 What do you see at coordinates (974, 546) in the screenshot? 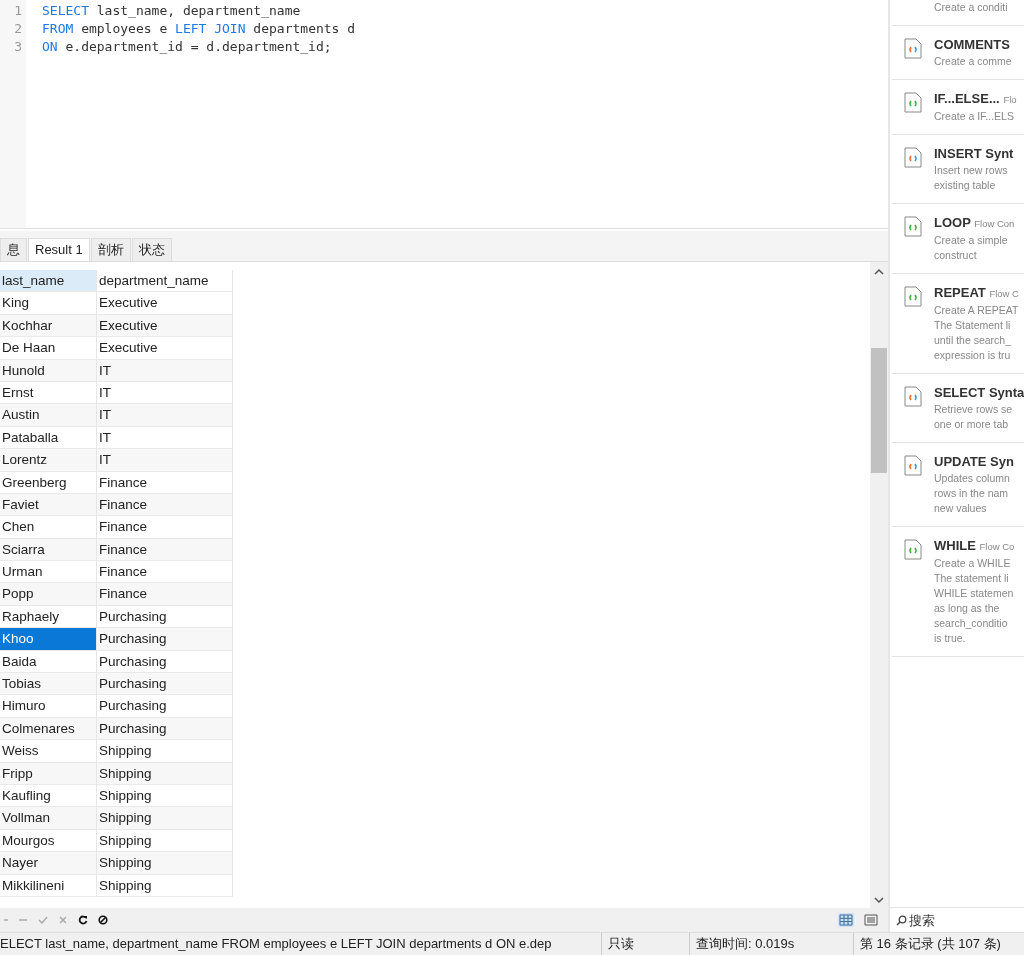
I see `snippet-title: WHILE Flow Co` at bounding box center [974, 546].